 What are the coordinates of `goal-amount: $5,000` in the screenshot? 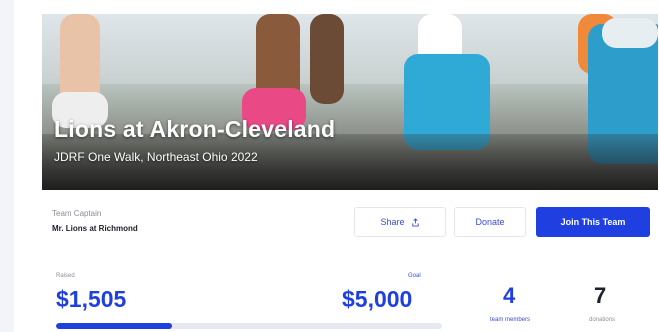 It's located at (377, 299).